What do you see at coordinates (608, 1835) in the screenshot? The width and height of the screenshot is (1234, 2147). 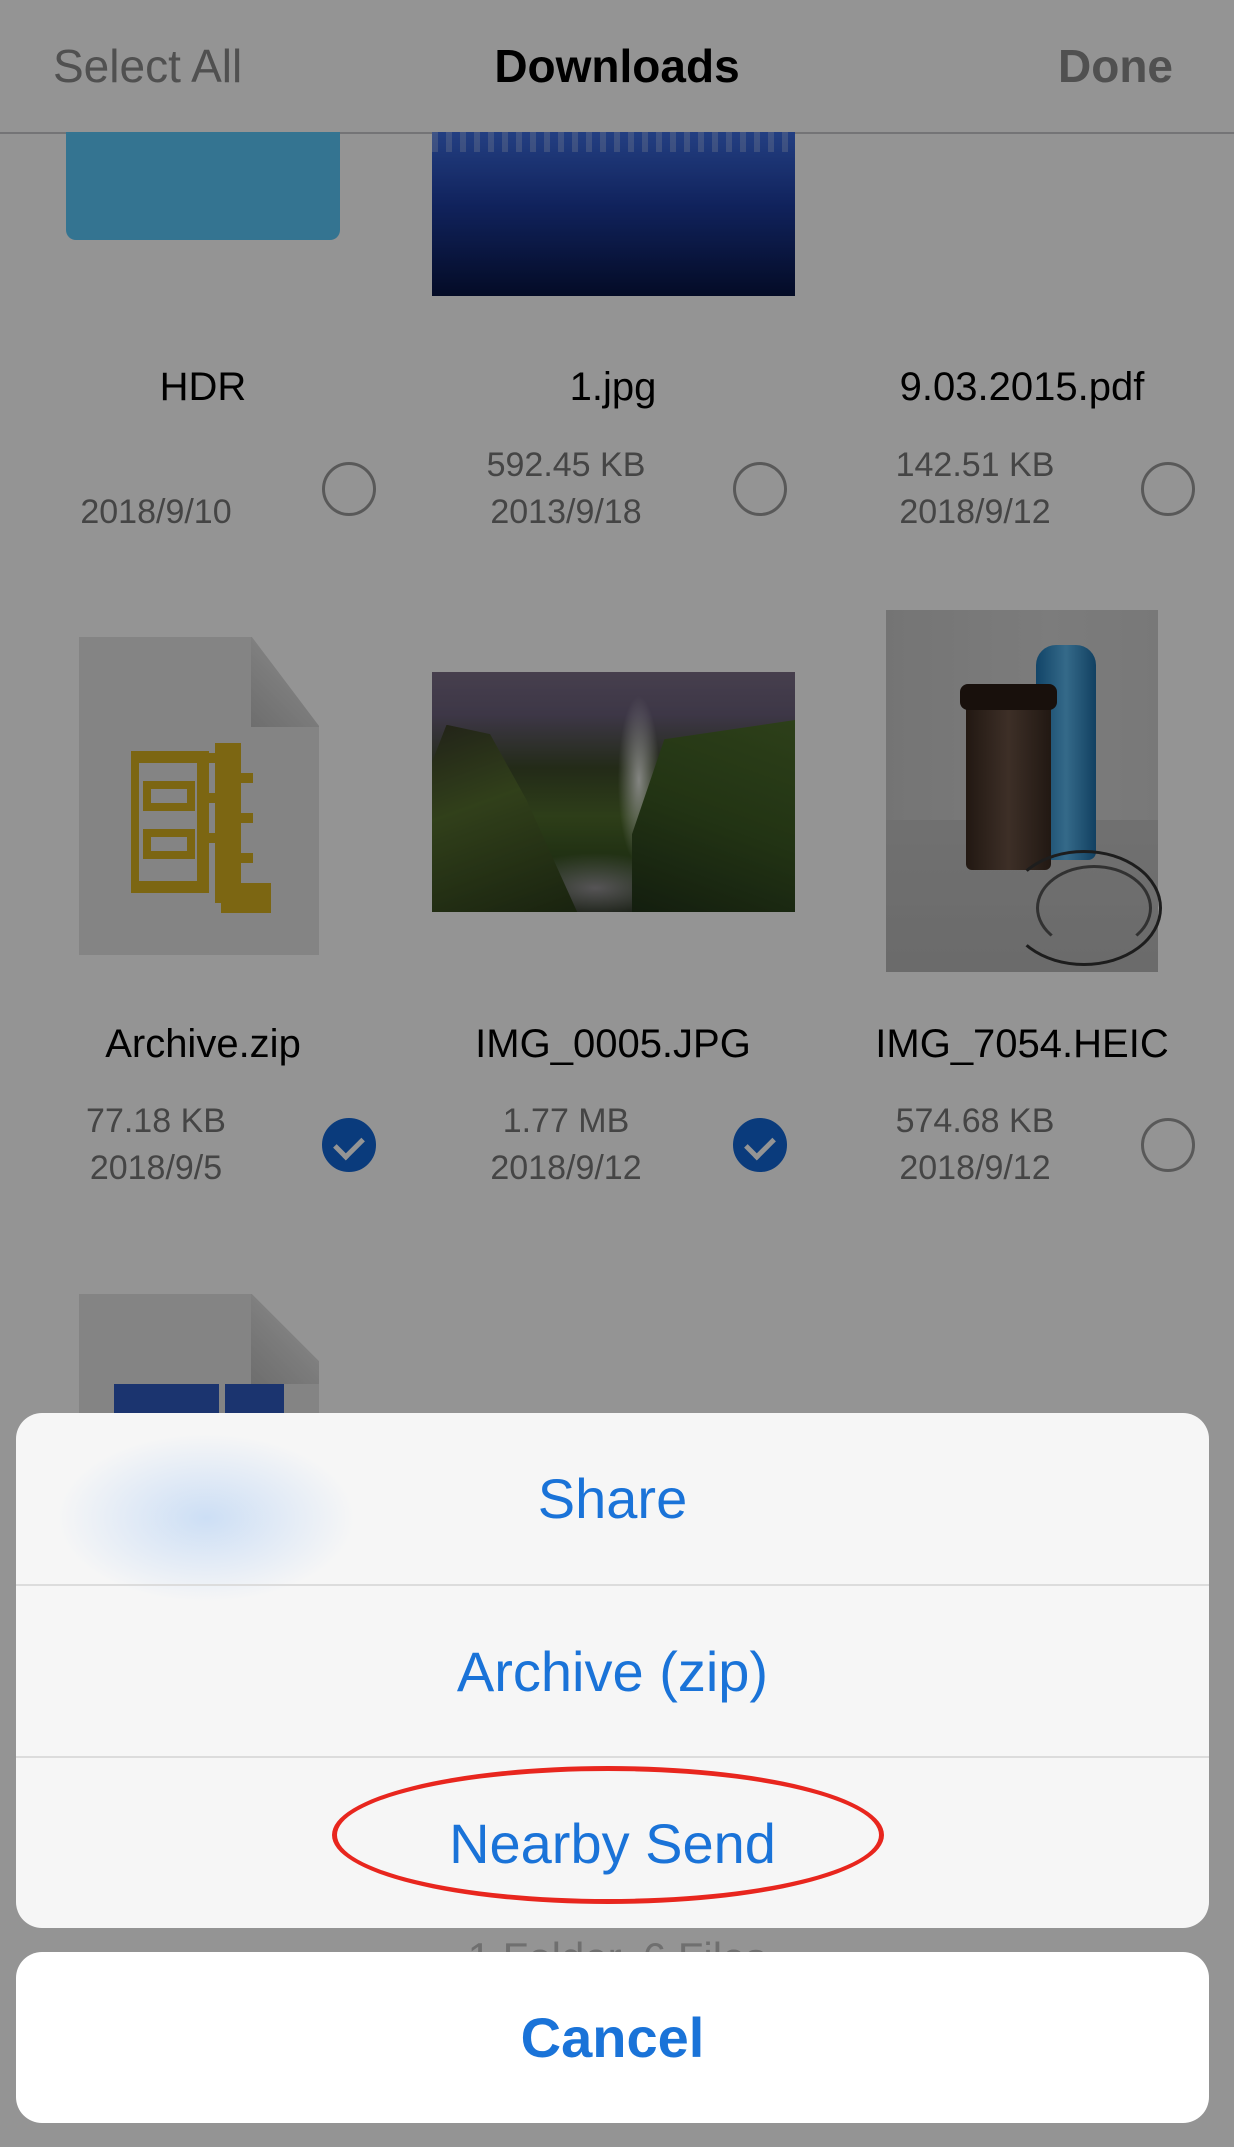 I see `annotation-highlight-ring` at bounding box center [608, 1835].